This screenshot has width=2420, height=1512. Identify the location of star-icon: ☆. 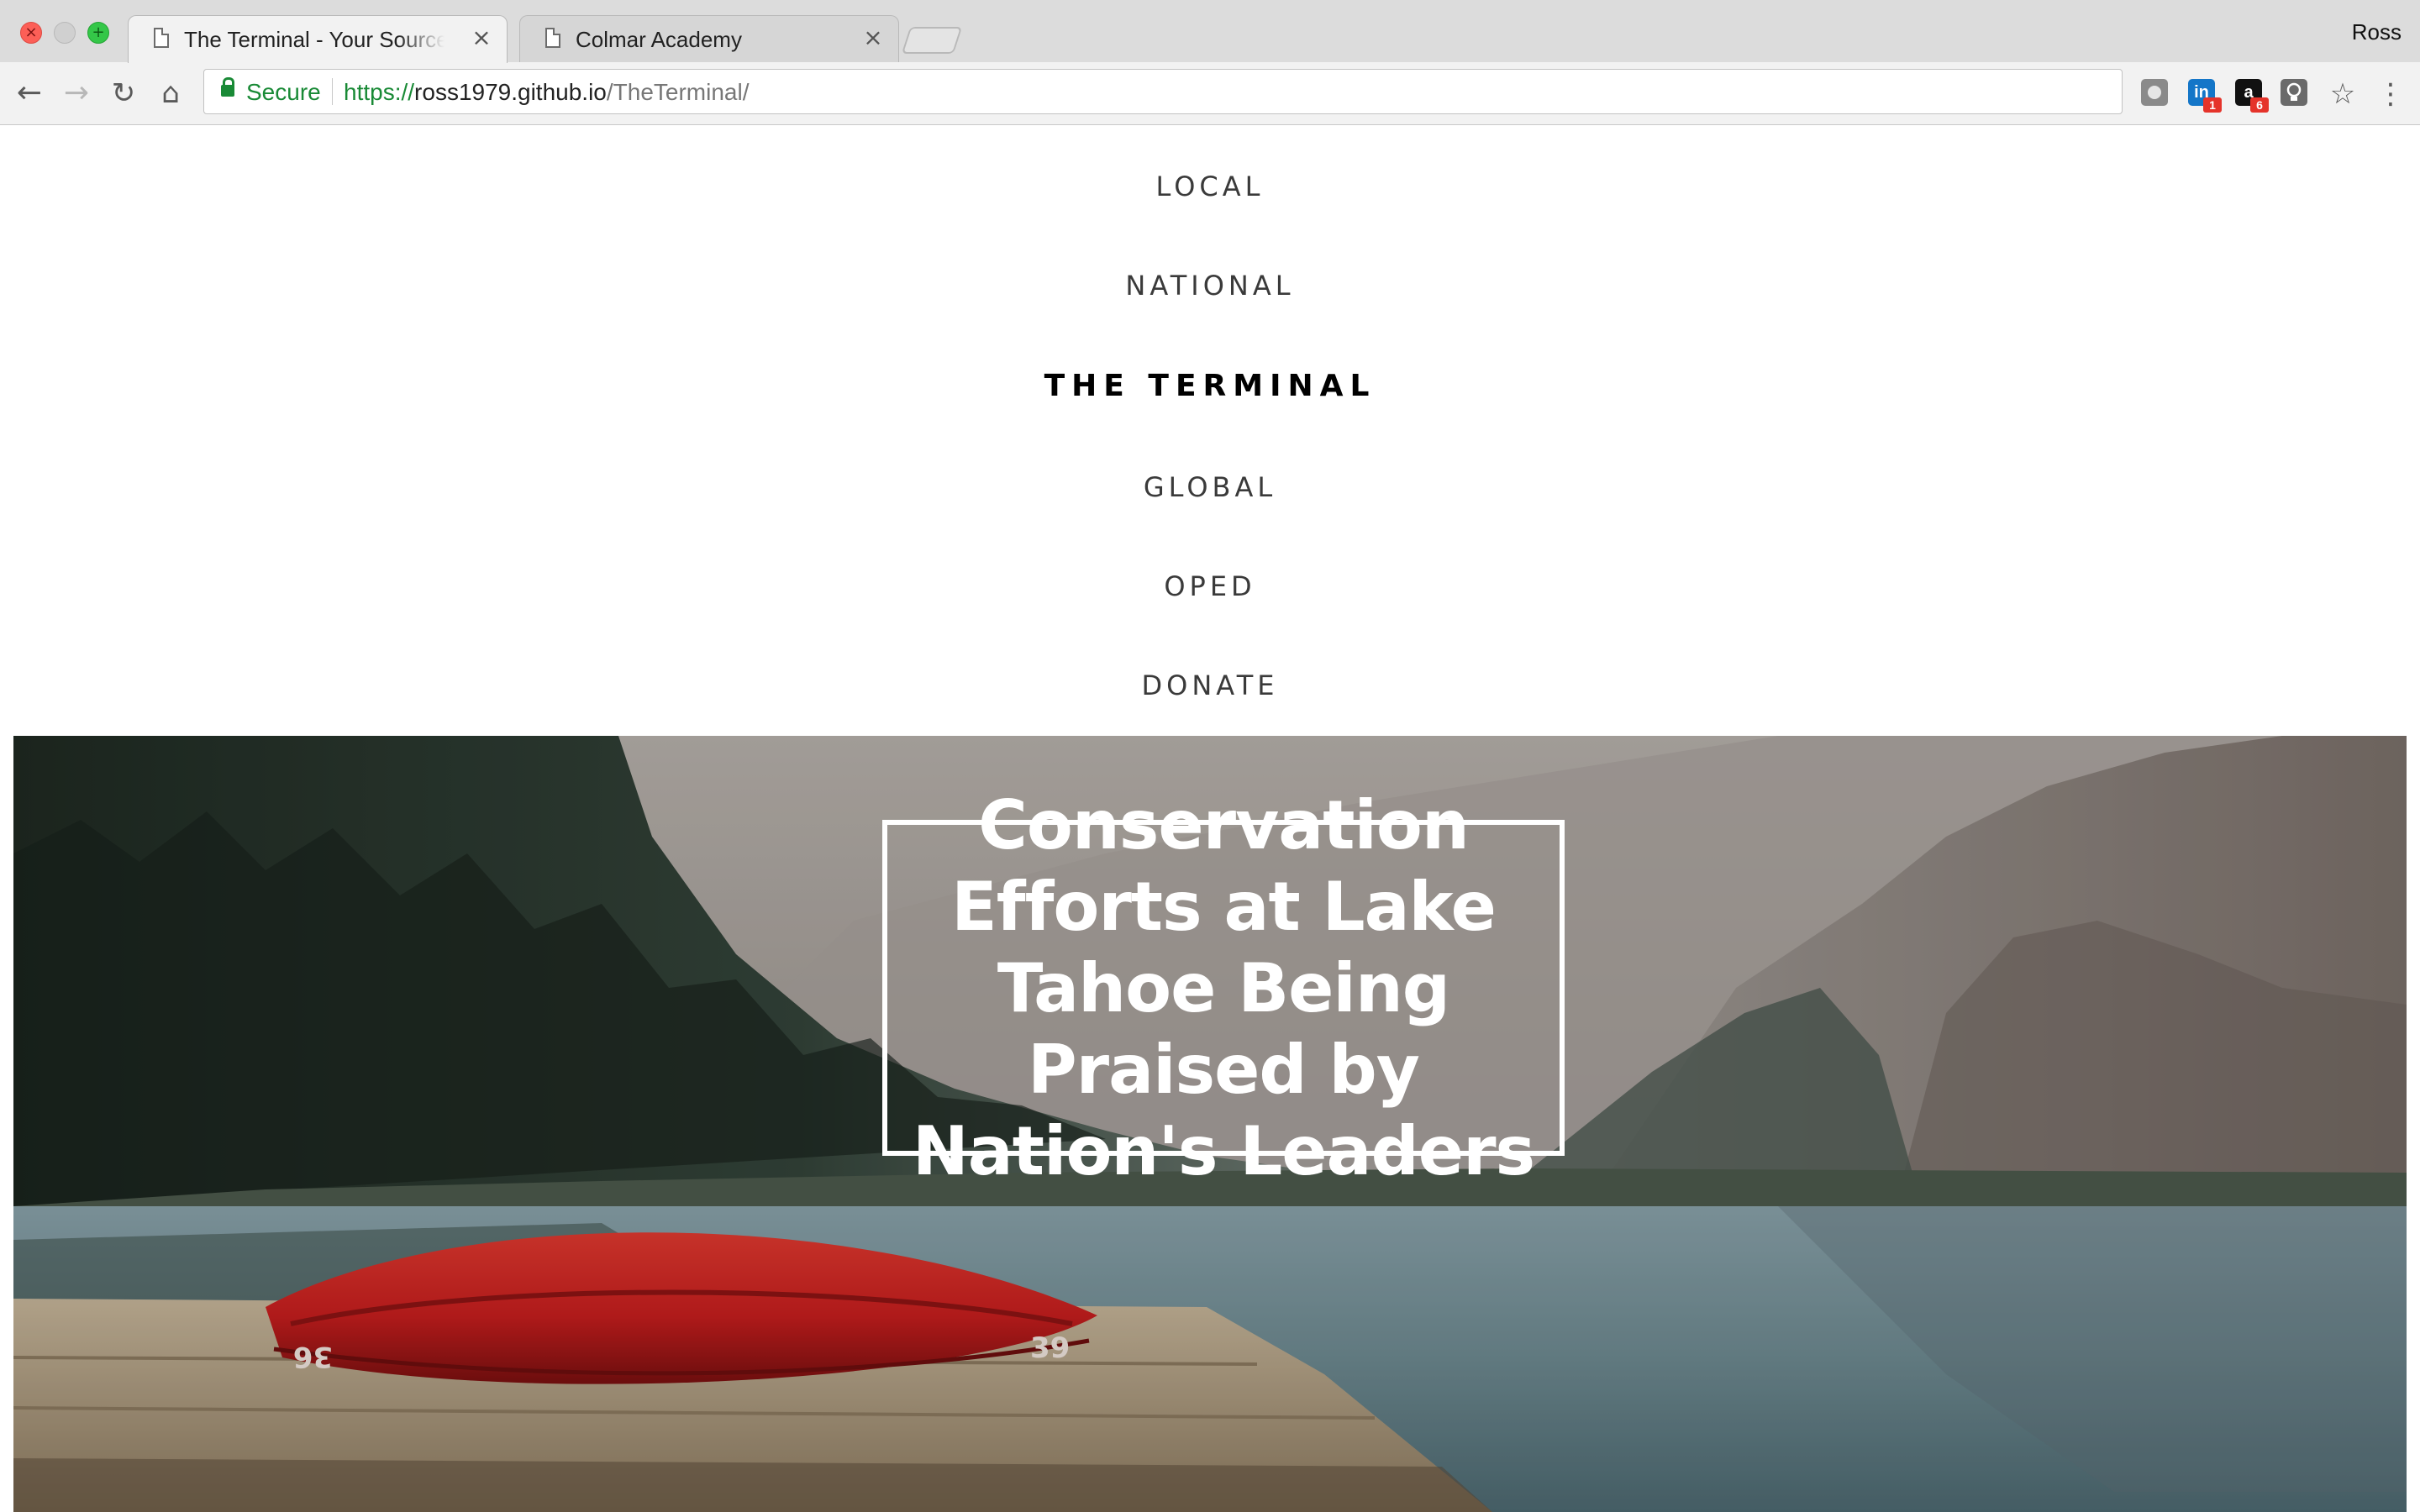
(2343, 94).